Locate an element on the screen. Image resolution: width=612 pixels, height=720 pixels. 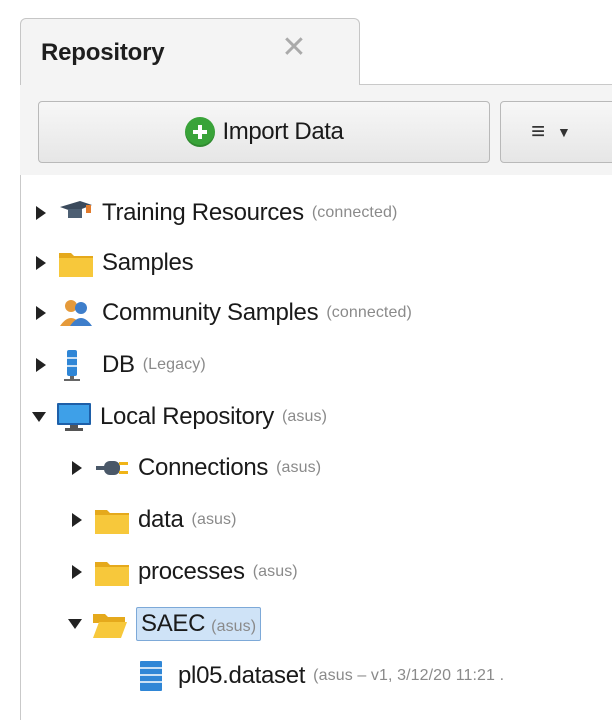
tree-item-label: data is located at coordinates (161, 519).